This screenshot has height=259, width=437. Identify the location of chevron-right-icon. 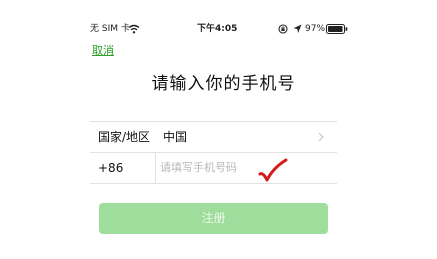
(321, 137).